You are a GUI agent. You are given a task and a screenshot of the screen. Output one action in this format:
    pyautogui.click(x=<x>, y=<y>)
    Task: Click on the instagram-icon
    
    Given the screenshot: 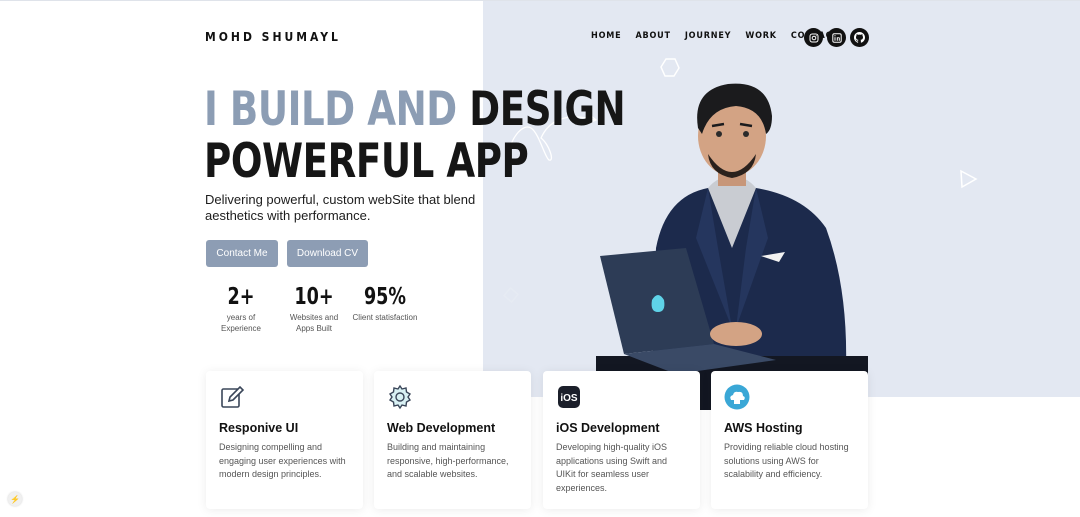 What is the action you would take?
    pyautogui.click(x=813, y=37)
    